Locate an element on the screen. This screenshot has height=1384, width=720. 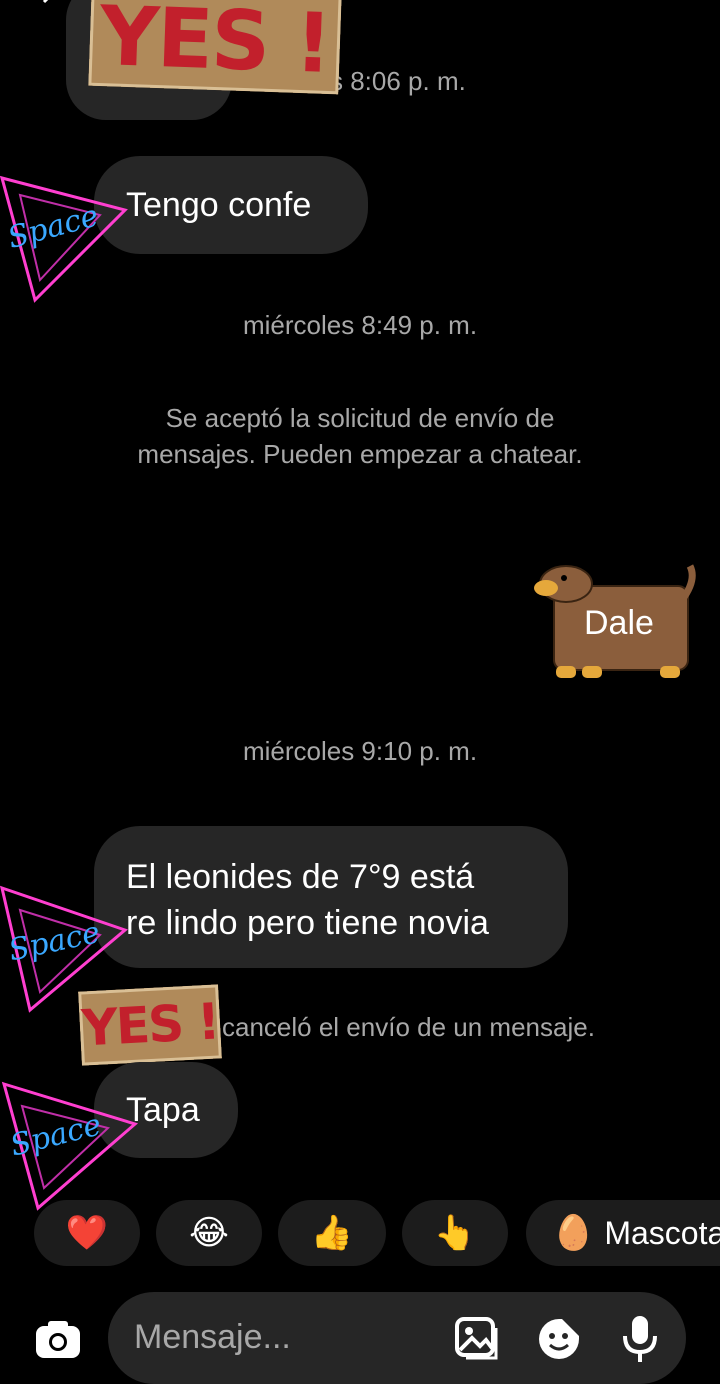
dog-sticker-text: Dale is located at coordinates (619, 623).